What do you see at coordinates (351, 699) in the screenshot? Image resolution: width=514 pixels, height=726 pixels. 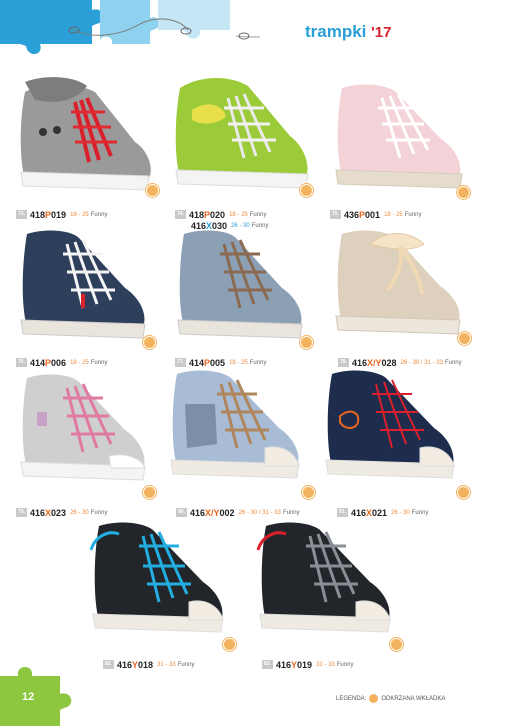 I see `legend-label: LEGENDA:` at bounding box center [351, 699].